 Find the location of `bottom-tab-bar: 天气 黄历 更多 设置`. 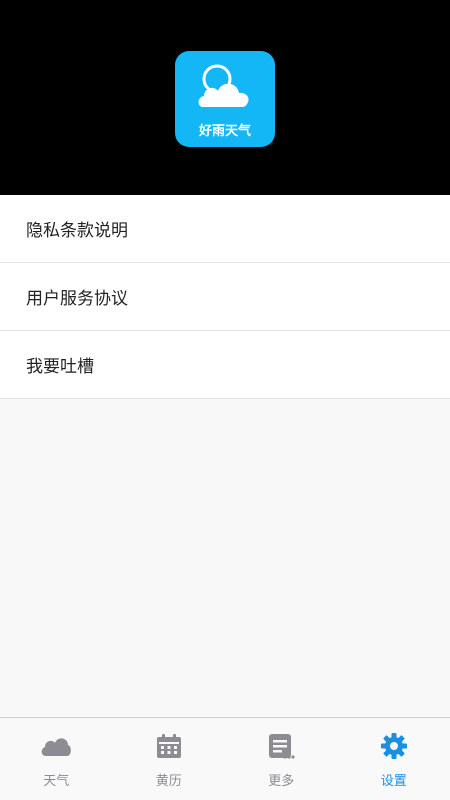

bottom-tab-bar: 天气 黄历 更多 设置 is located at coordinates (225, 758).